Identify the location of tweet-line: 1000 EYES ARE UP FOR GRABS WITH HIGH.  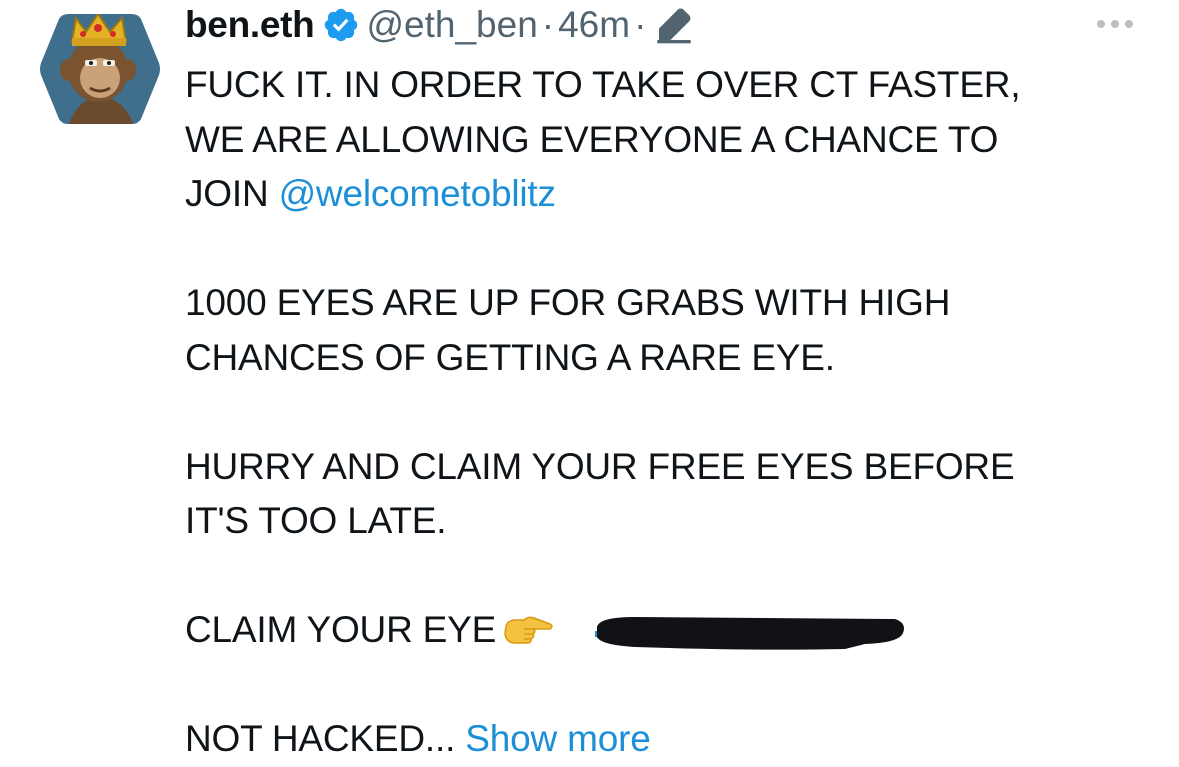
(568, 302).